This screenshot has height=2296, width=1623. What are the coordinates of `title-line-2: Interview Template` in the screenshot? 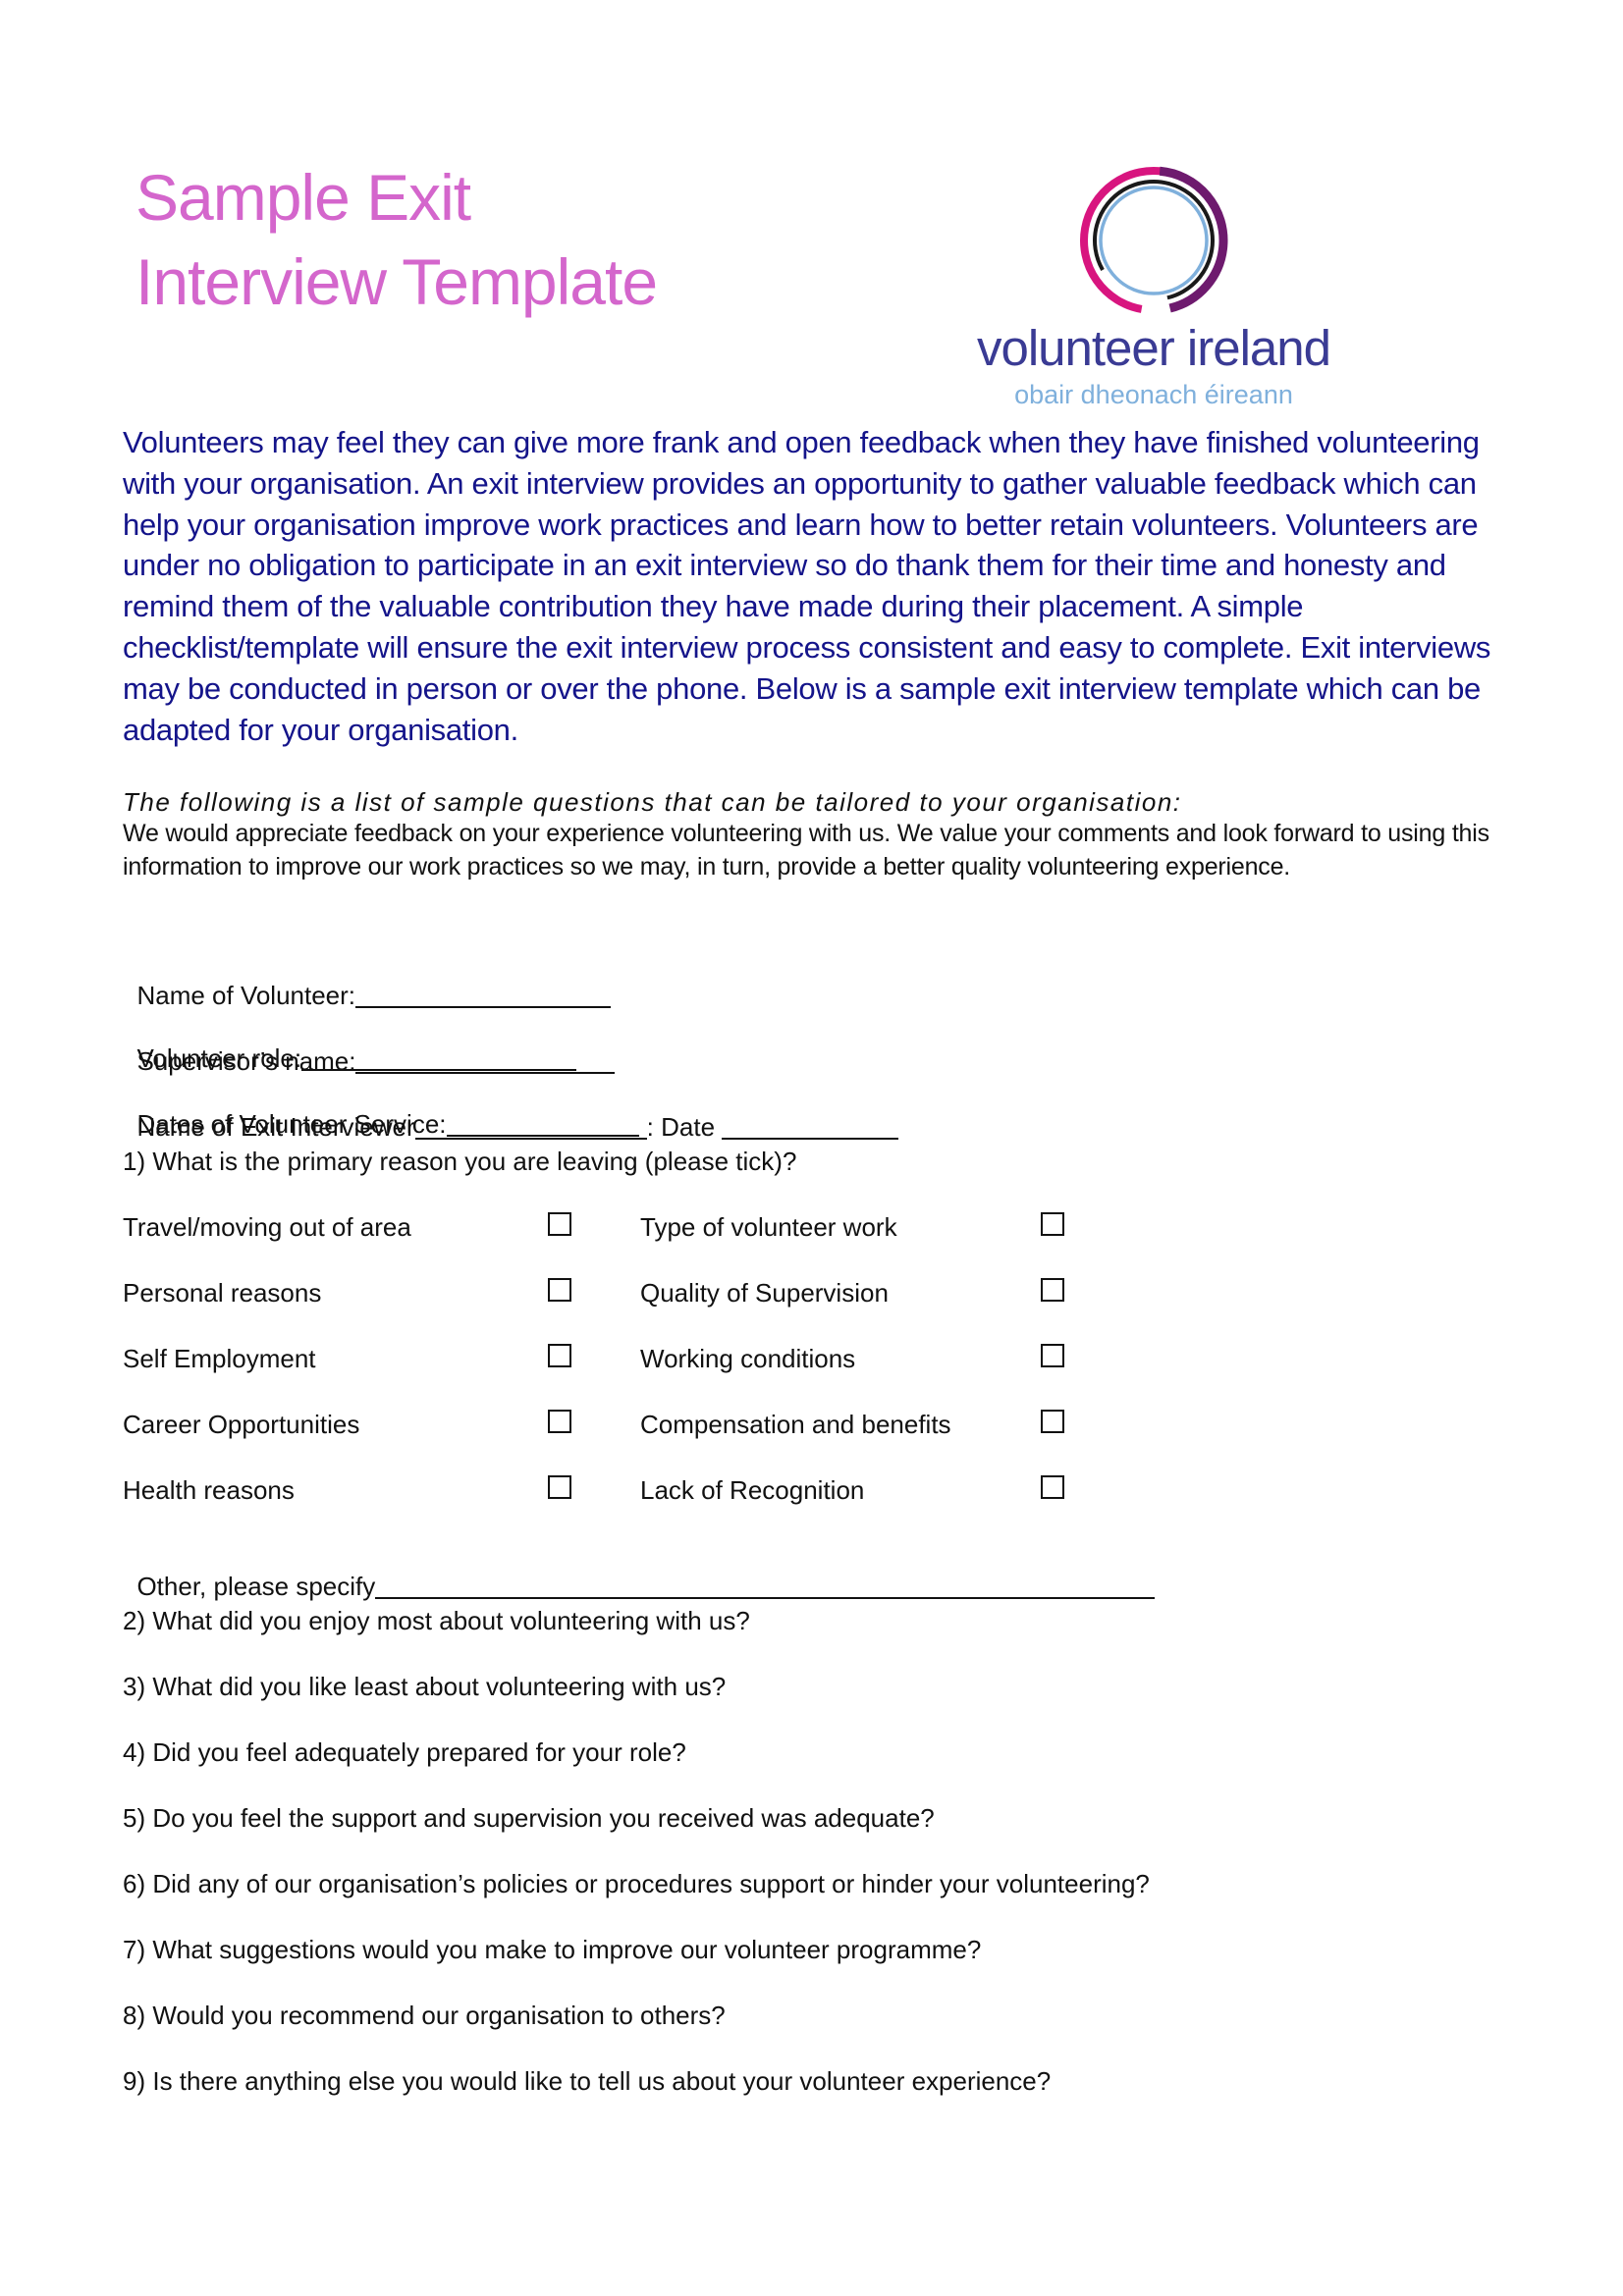 It's located at (397, 281).